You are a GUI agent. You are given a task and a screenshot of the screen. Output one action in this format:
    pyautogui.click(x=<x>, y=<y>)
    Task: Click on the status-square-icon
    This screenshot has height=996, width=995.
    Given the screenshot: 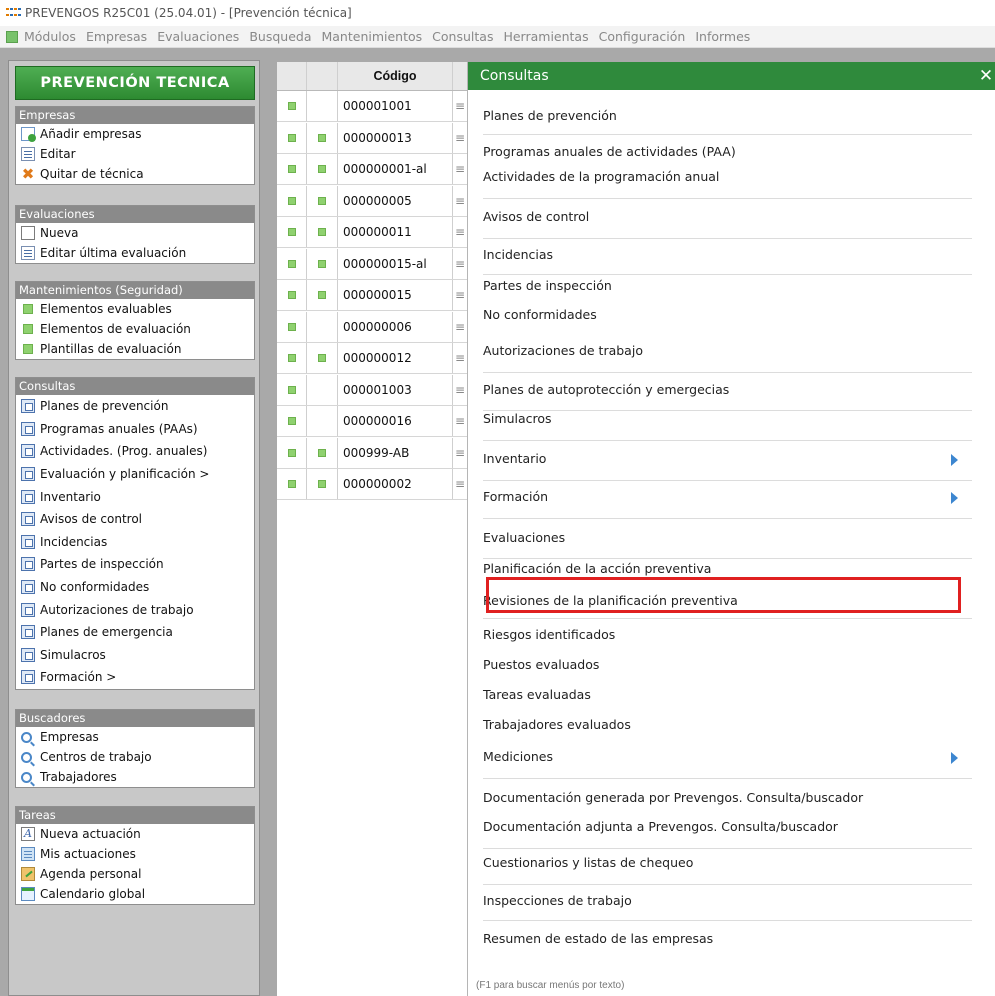 What is the action you would take?
    pyautogui.click(x=322, y=263)
    